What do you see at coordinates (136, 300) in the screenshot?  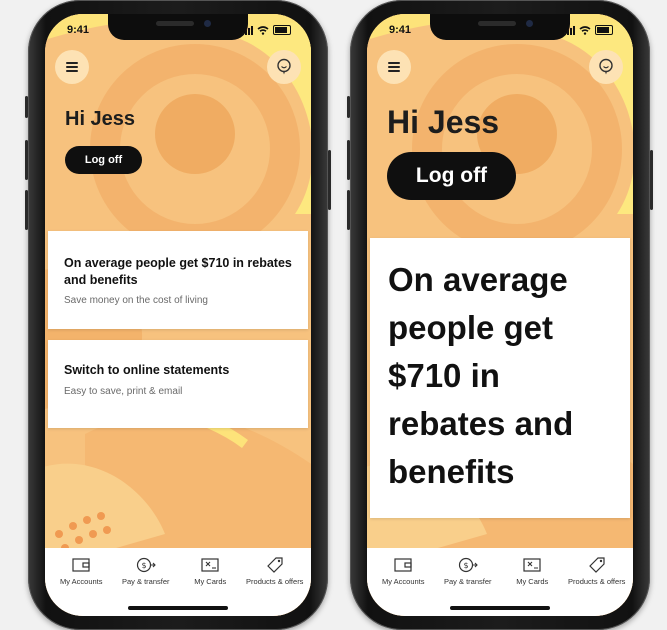 I see `rebates-card-subtitle: Save money on the cost of living` at bounding box center [136, 300].